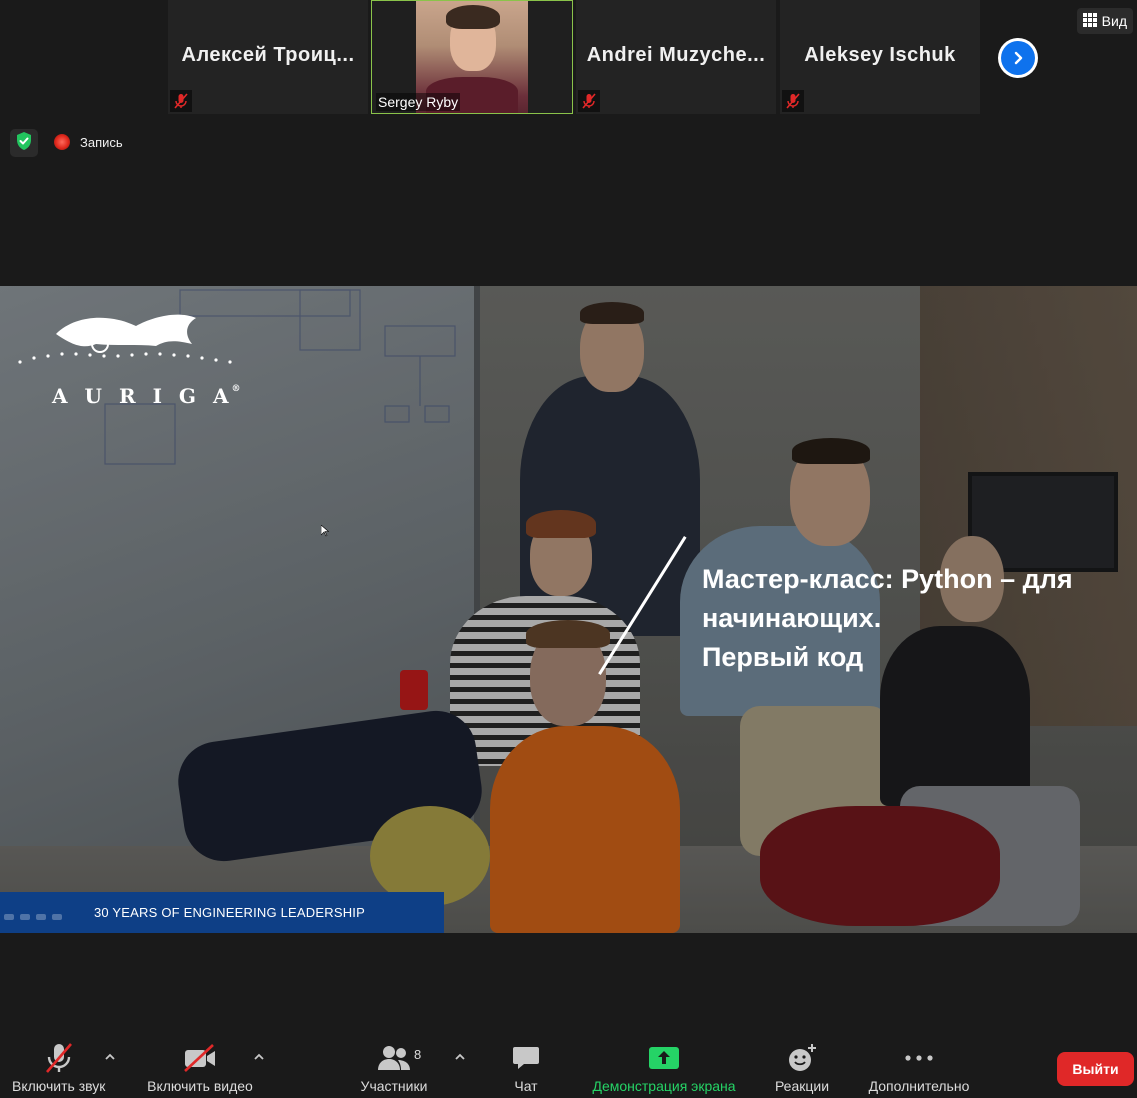  What do you see at coordinates (919, 1058) in the screenshot?
I see `more-dots-icon` at bounding box center [919, 1058].